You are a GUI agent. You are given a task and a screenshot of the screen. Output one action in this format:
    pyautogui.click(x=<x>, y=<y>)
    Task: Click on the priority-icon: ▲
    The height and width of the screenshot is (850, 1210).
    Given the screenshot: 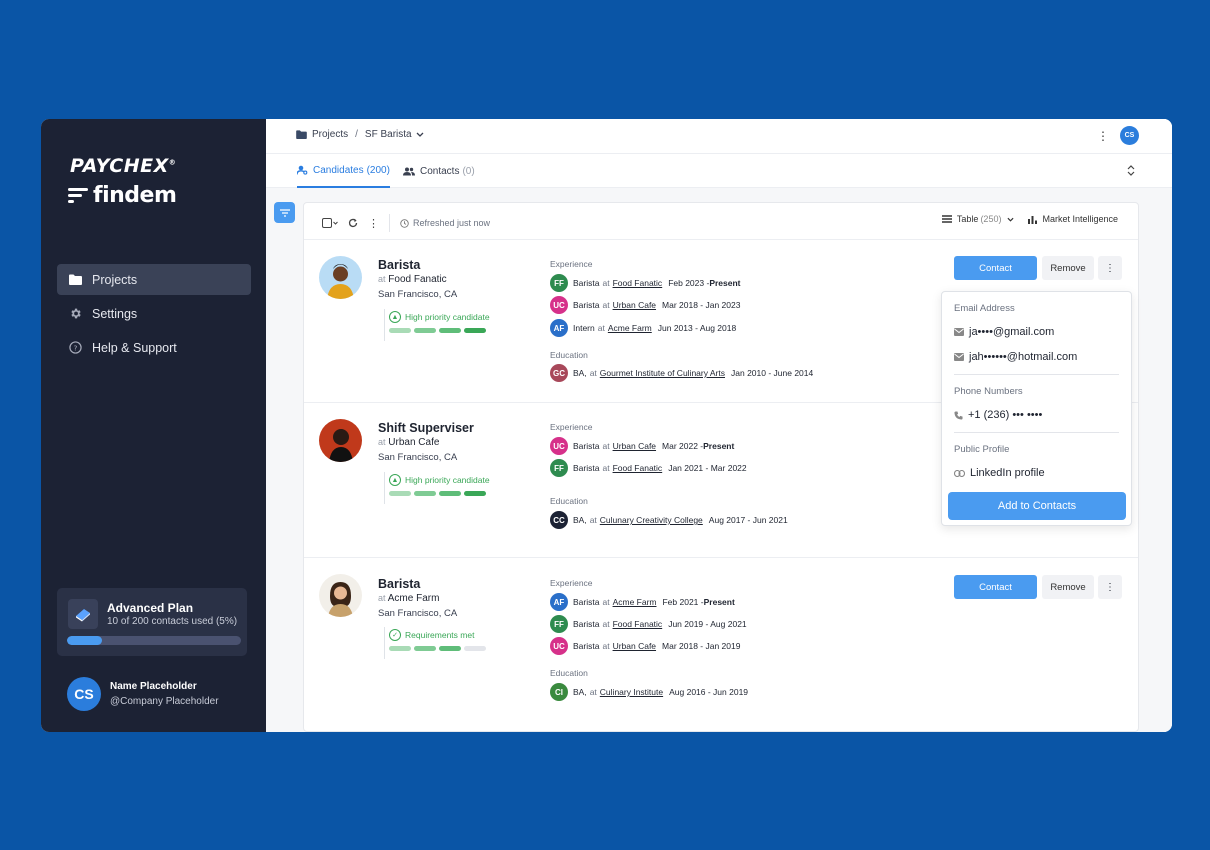 What is the action you would take?
    pyautogui.click(x=395, y=317)
    